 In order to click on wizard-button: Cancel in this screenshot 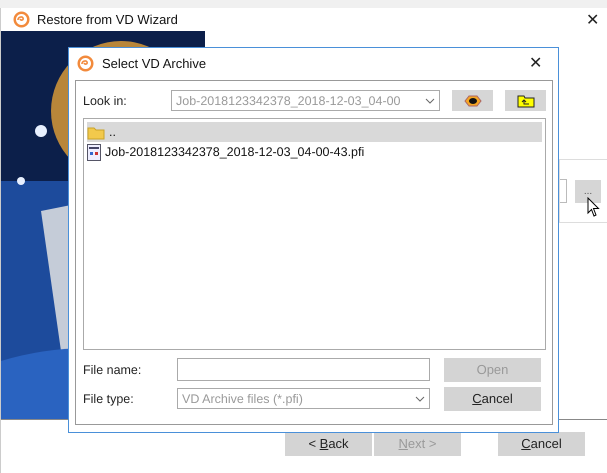, I will do `click(541, 444)`.